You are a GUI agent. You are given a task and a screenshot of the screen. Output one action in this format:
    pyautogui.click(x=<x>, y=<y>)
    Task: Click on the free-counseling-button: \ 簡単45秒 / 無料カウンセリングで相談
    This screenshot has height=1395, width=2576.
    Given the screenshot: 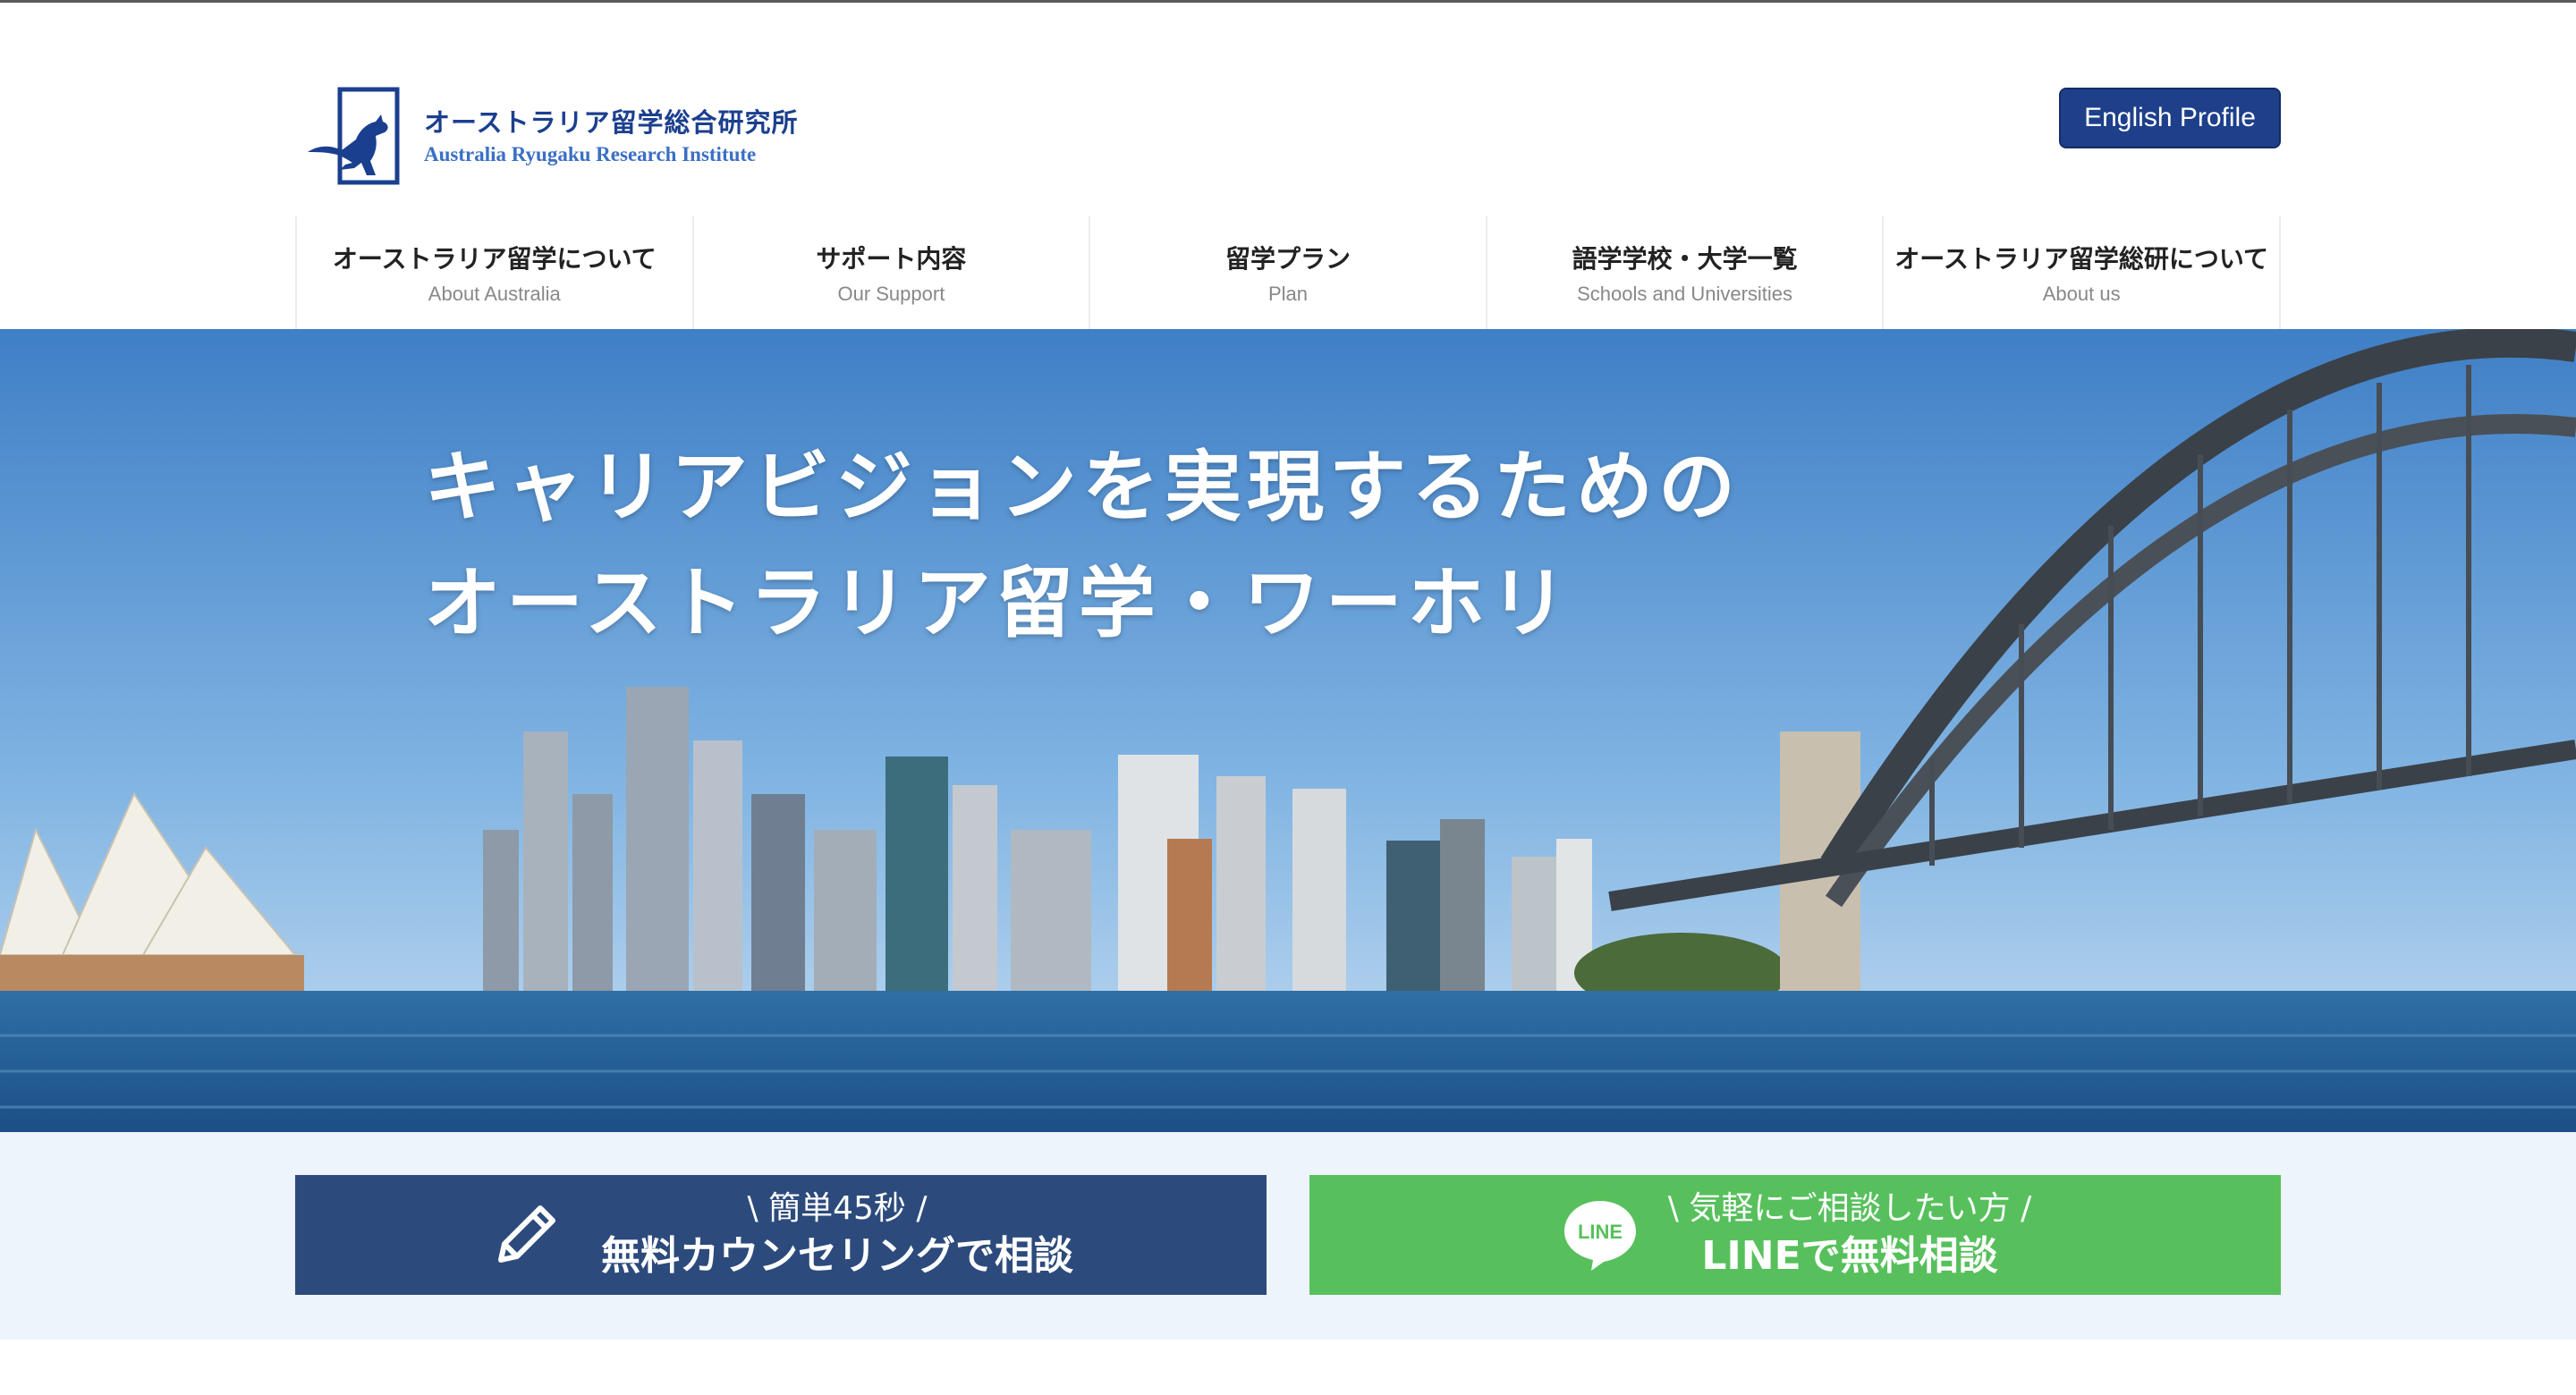 What is the action you would take?
    pyautogui.click(x=781, y=1235)
    